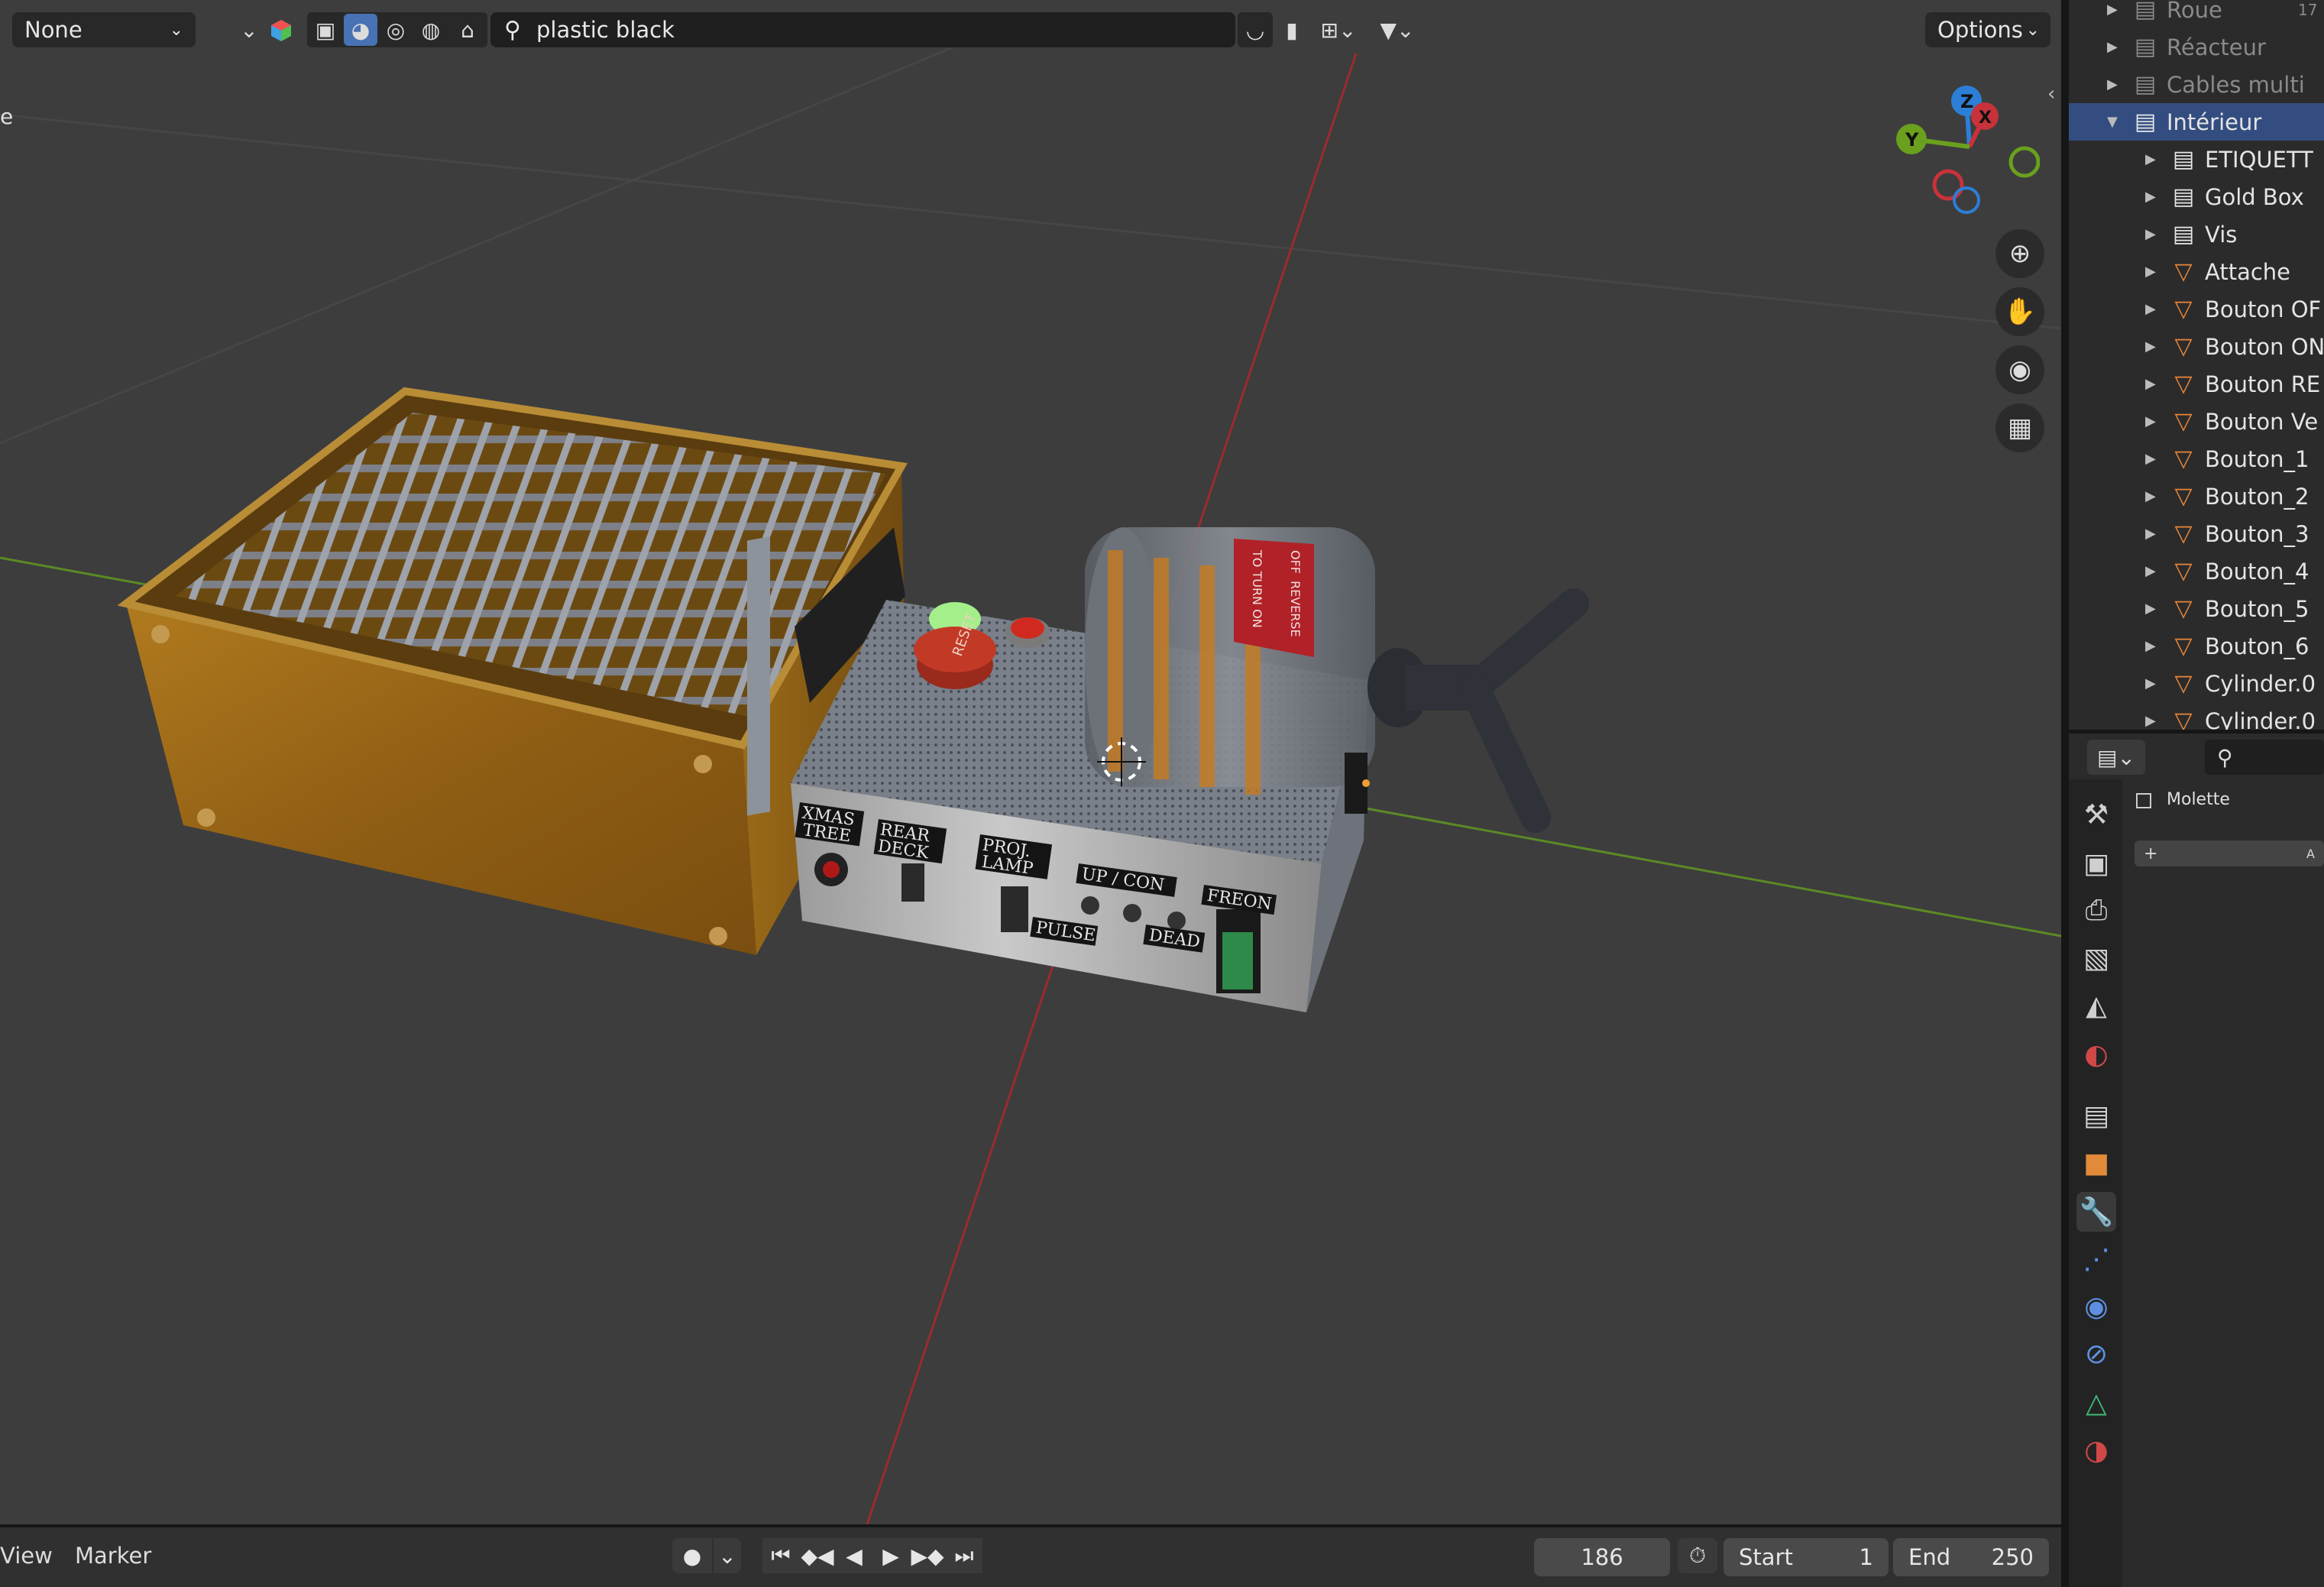 Image resolution: width=2324 pixels, height=1587 pixels. I want to click on outliner-row: ▶ ▤ ETIQUETT, so click(2196, 159).